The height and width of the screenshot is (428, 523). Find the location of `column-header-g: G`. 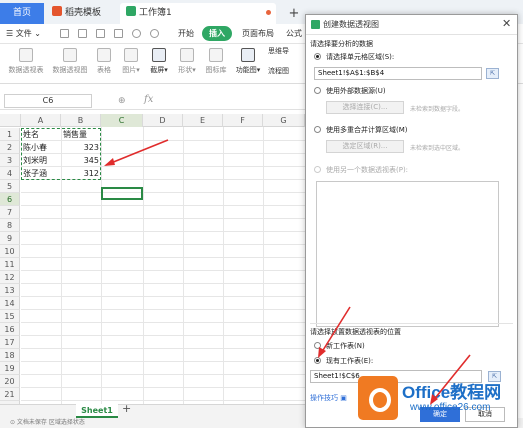

column-header-g: G is located at coordinates (284, 120).